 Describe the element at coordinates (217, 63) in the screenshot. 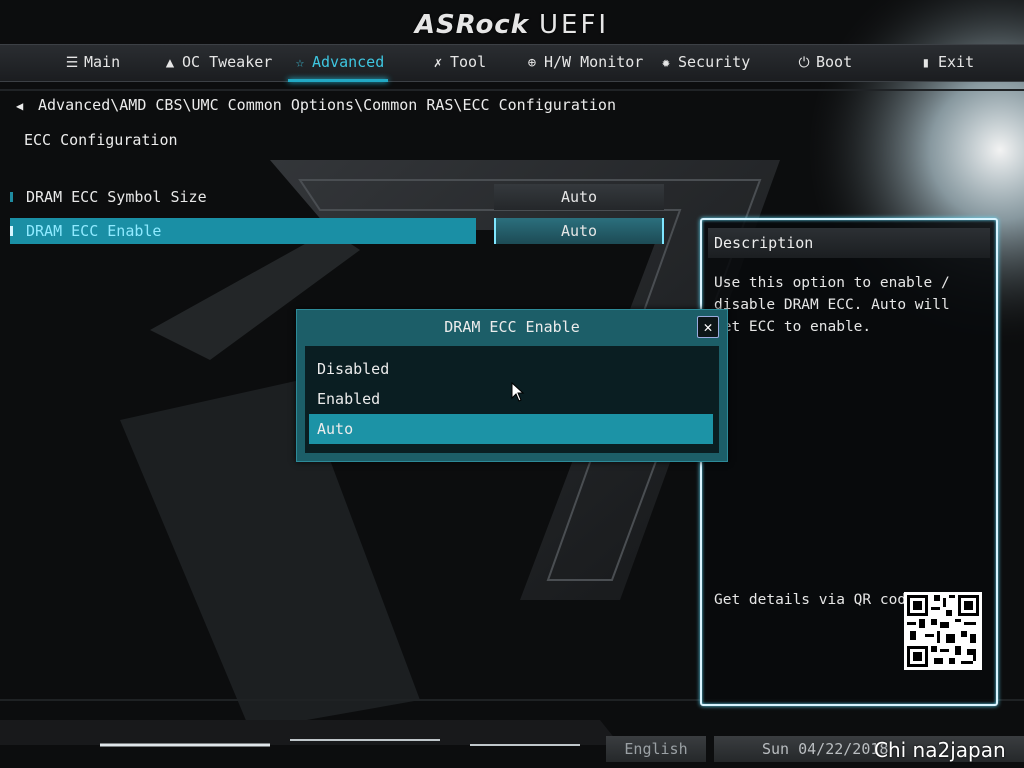

I see `tab-oc-tweaker: ▲ OC Tweaker` at that location.